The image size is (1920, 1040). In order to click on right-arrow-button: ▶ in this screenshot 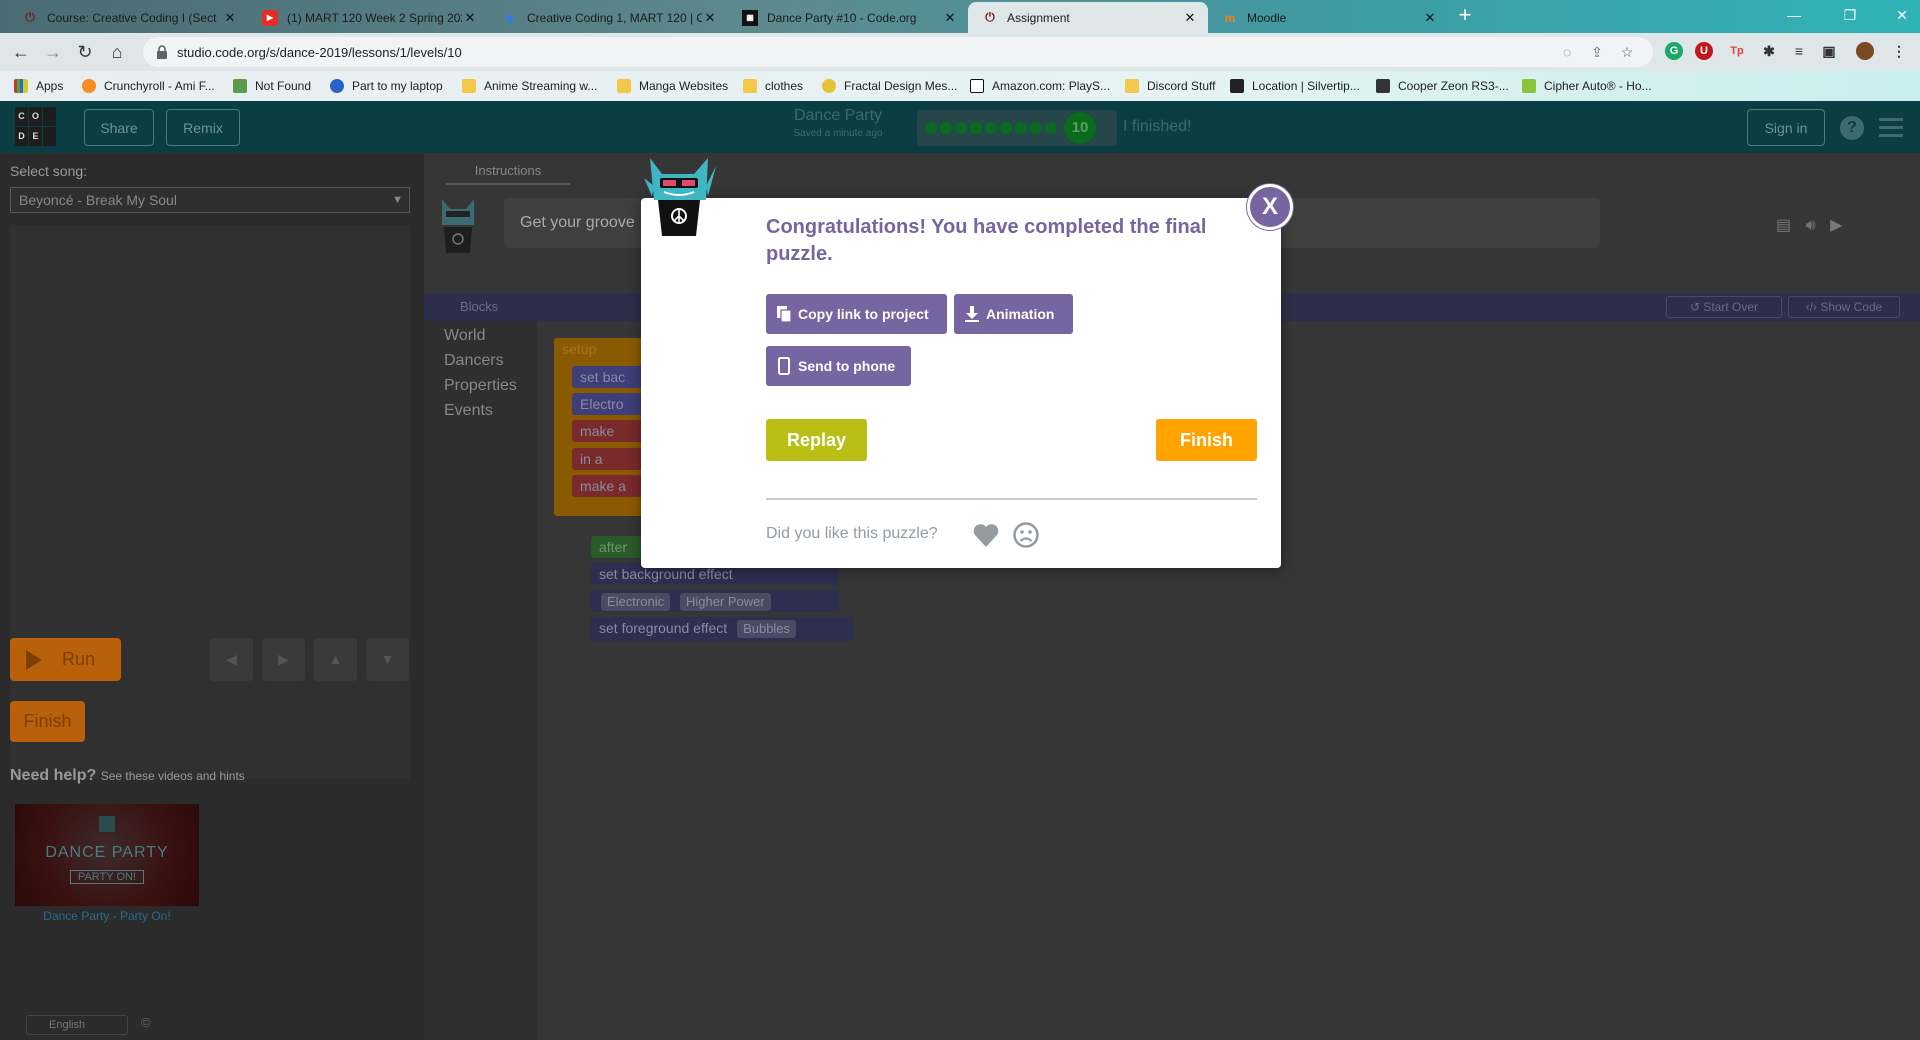, I will do `click(283, 659)`.